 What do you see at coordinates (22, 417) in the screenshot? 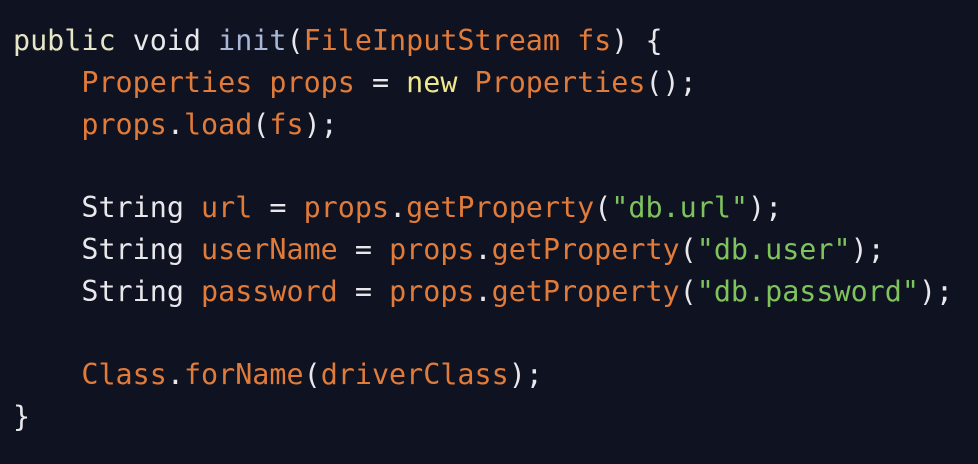
I see `code-token: }` at bounding box center [22, 417].